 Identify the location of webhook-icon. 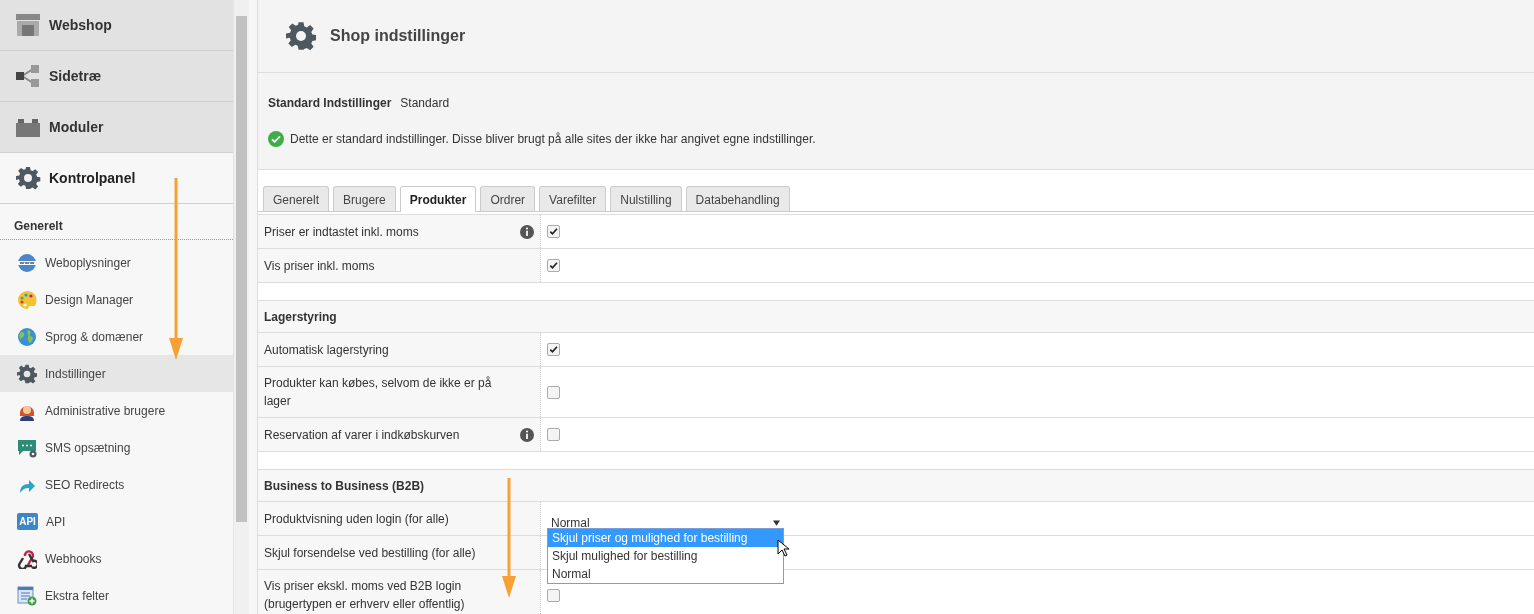
(27, 558).